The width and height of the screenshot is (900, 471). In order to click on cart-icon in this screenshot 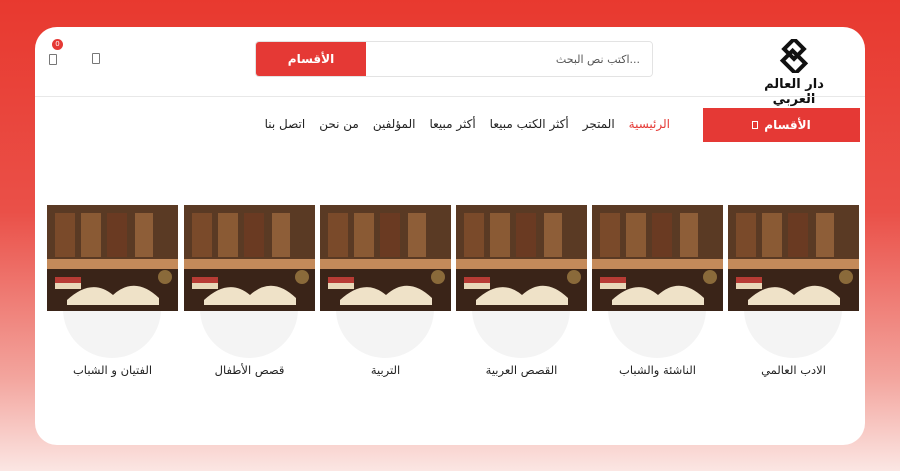, I will do `click(53, 59)`.